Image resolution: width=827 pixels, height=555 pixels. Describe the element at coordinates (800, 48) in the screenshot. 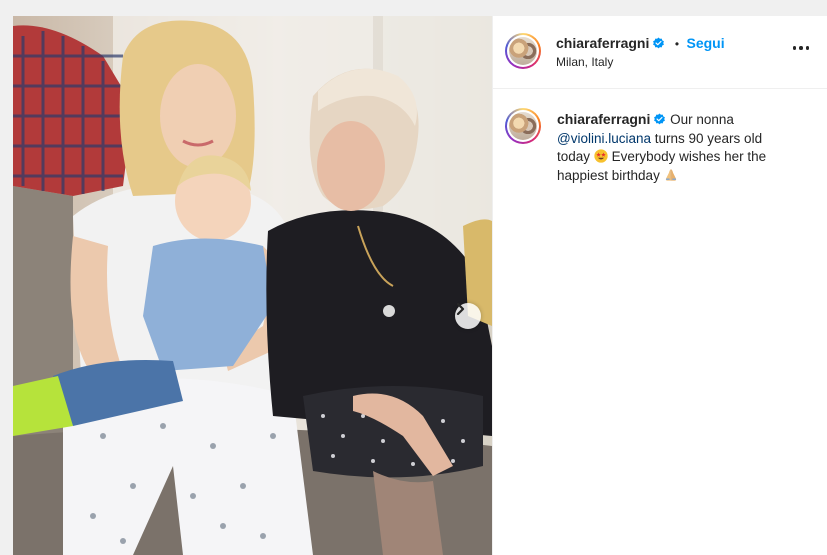

I see `more-options-icon` at that location.